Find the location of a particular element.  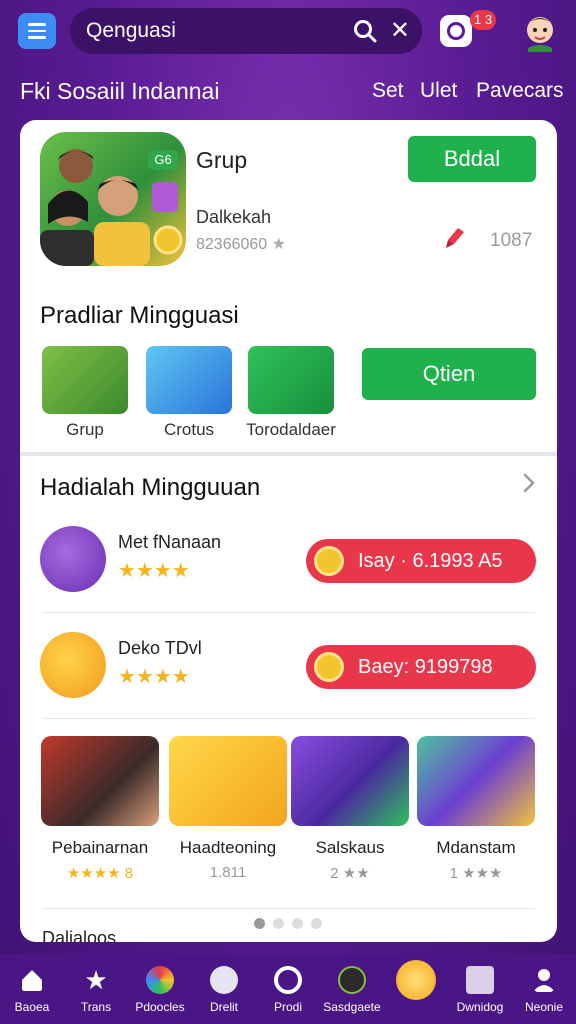

nav-item-neonie: Neonie is located at coordinates (544, 989).